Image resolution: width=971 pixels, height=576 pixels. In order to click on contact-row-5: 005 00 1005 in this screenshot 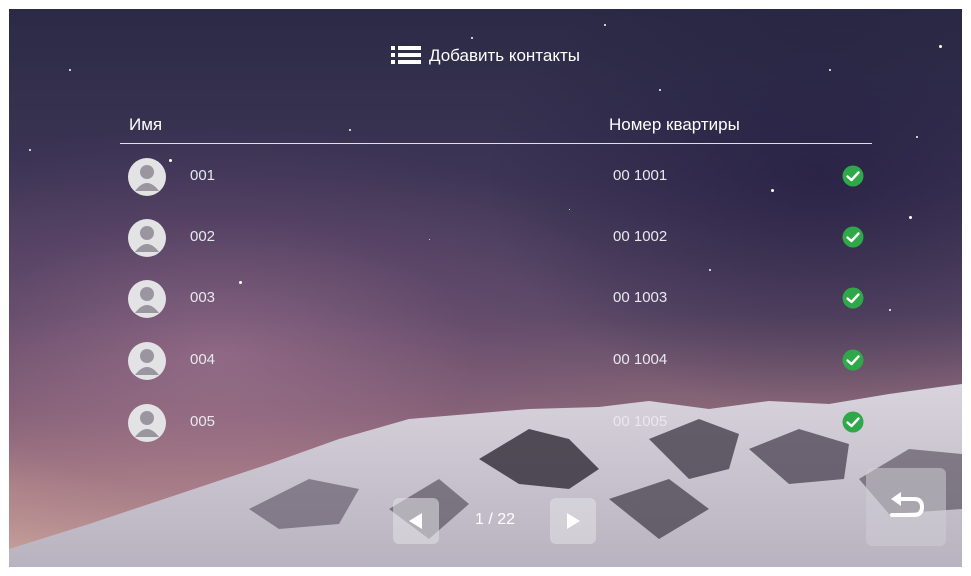, I will do `click(496, 423)`.